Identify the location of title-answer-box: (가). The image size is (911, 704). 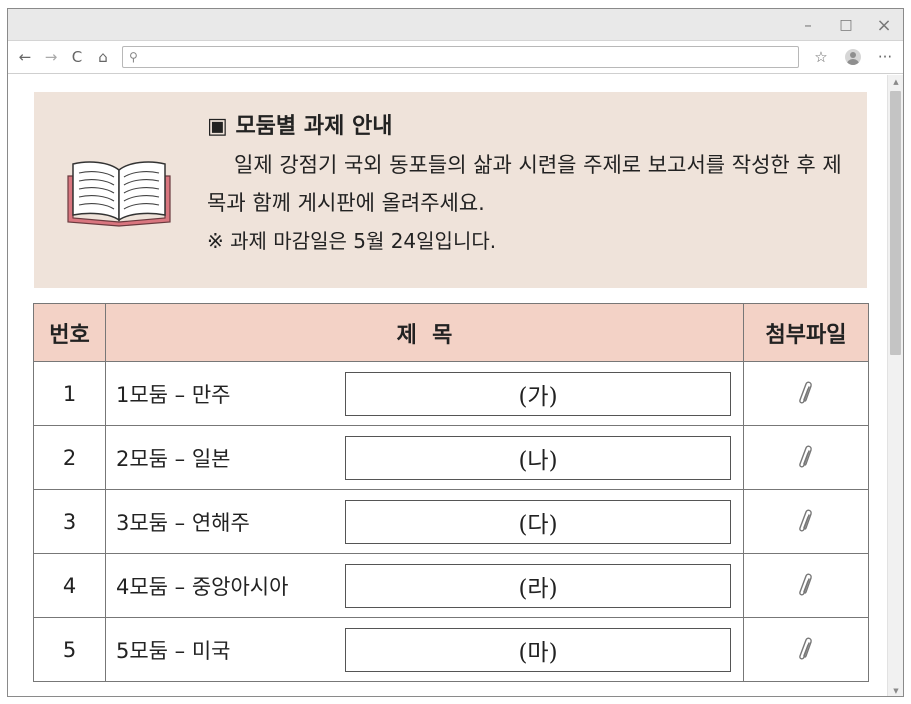
(538, 393).